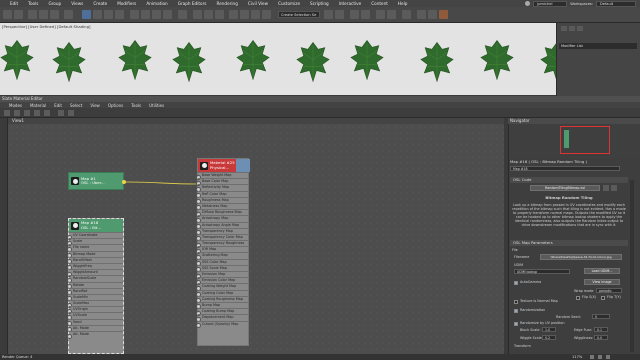 The width and height of the screenshot is (640, 360). I want to click on map-name-field: Map #18, so click(565, 168).